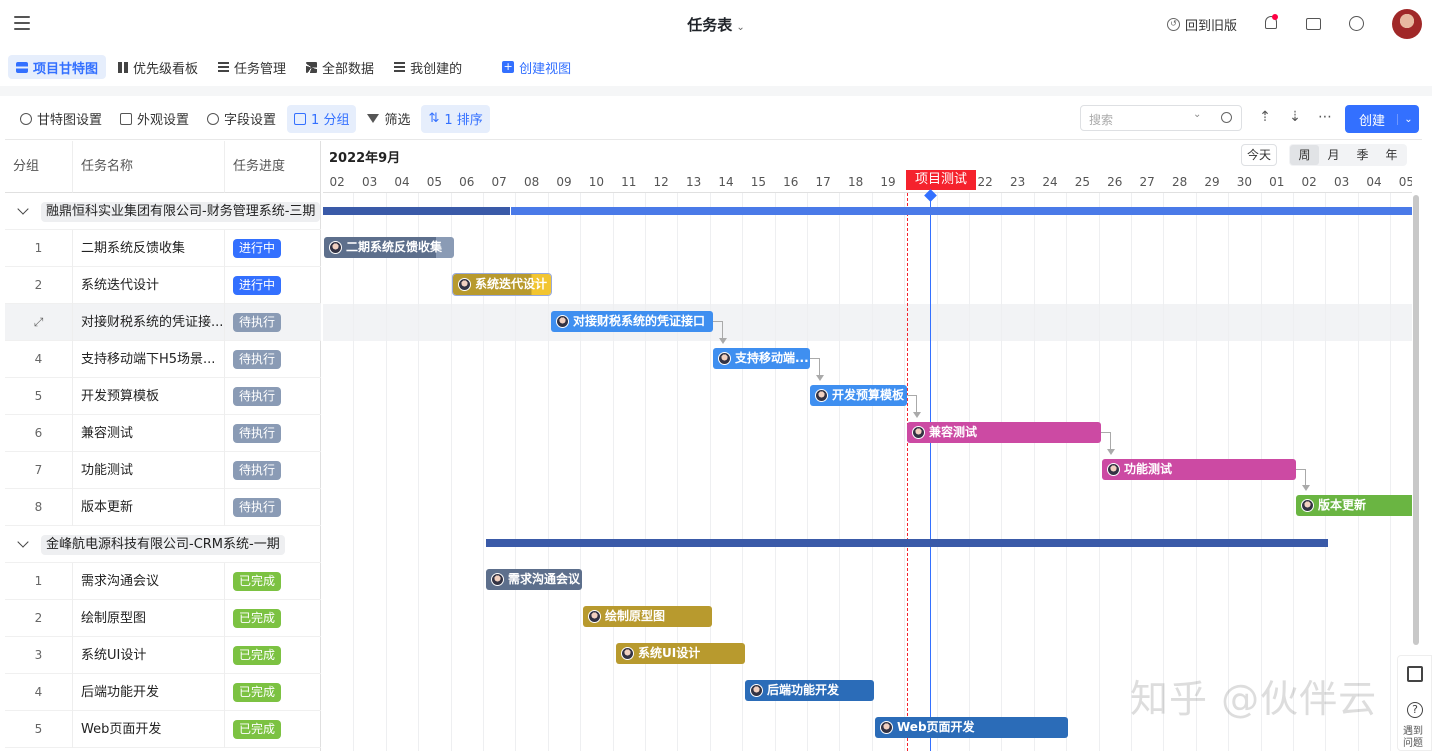 Image resolution: width=1432 pixels, height=751 pixels. Describe the element at coordinates (163, 618) in the screenshot. I see `table-row: 2 绘制原型图 已完成` at that location.